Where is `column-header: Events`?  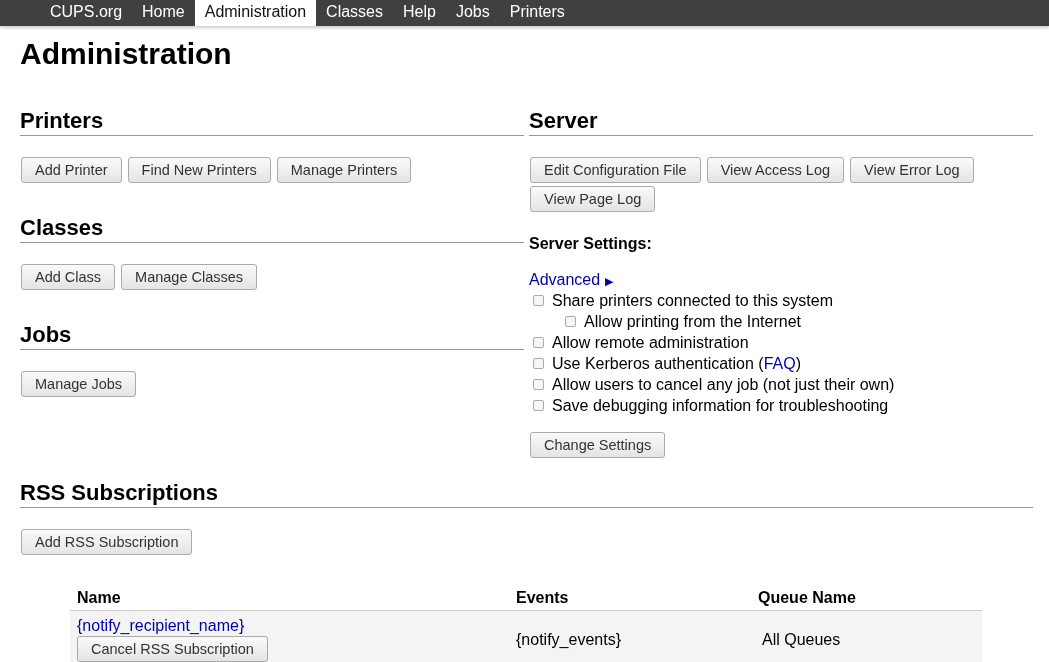 column-header: Events is located at coordinates (630, 598).